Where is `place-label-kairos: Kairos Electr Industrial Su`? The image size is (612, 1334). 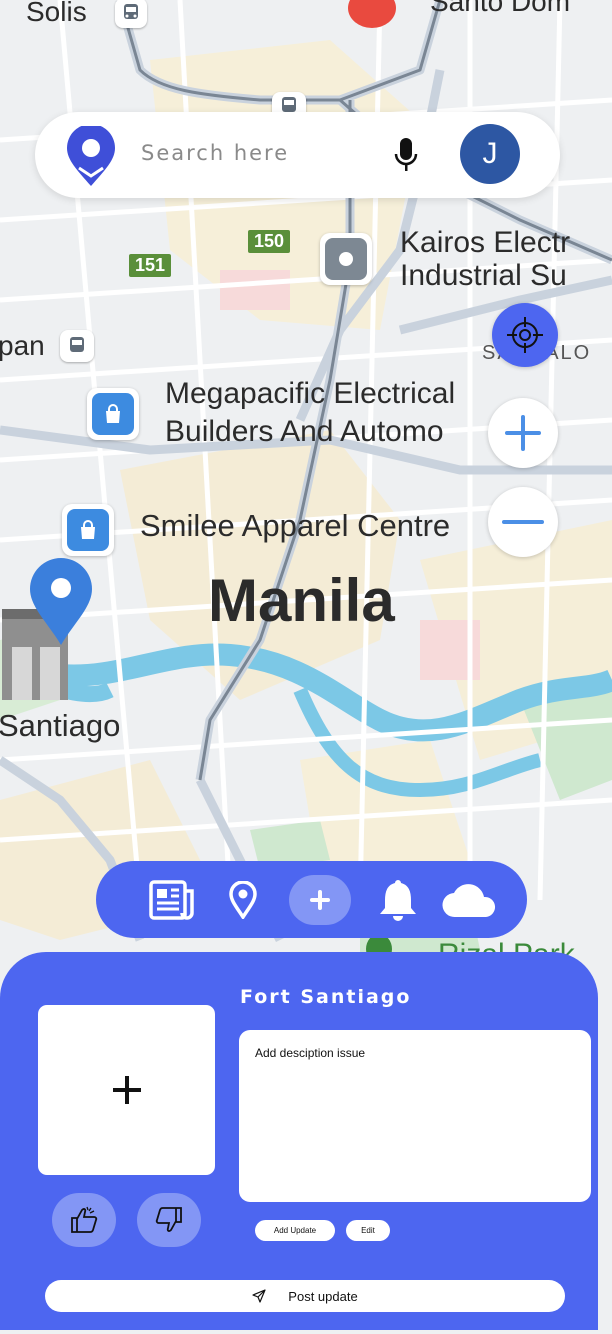
place-label-kairos: Kairos Electr Industrial Su is located at coordinates (485, 259).